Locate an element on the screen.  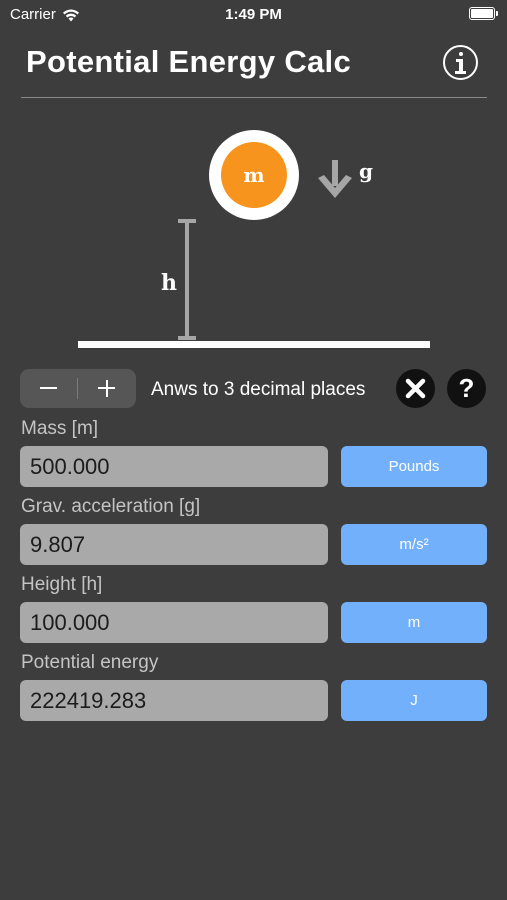
energy-unit-button: J is located at coordinates (414, 700).